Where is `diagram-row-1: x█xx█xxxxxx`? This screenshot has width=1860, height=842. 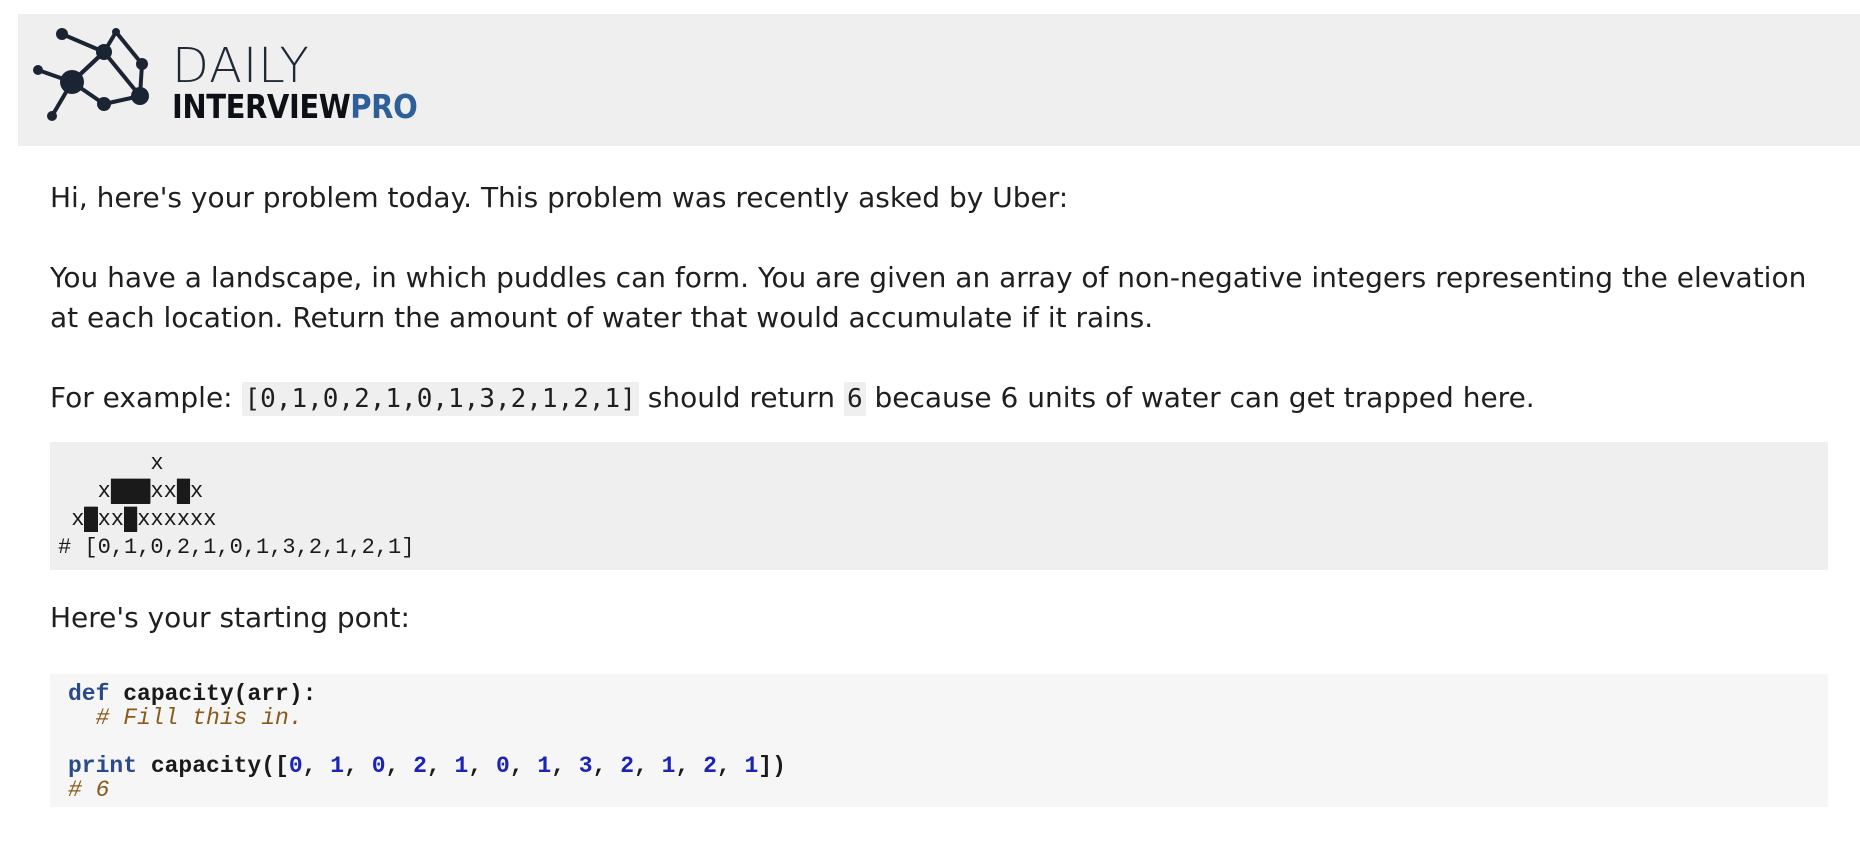
diagram-row-1: x█xx█xxxxxx is located at coordinates (137, 519).